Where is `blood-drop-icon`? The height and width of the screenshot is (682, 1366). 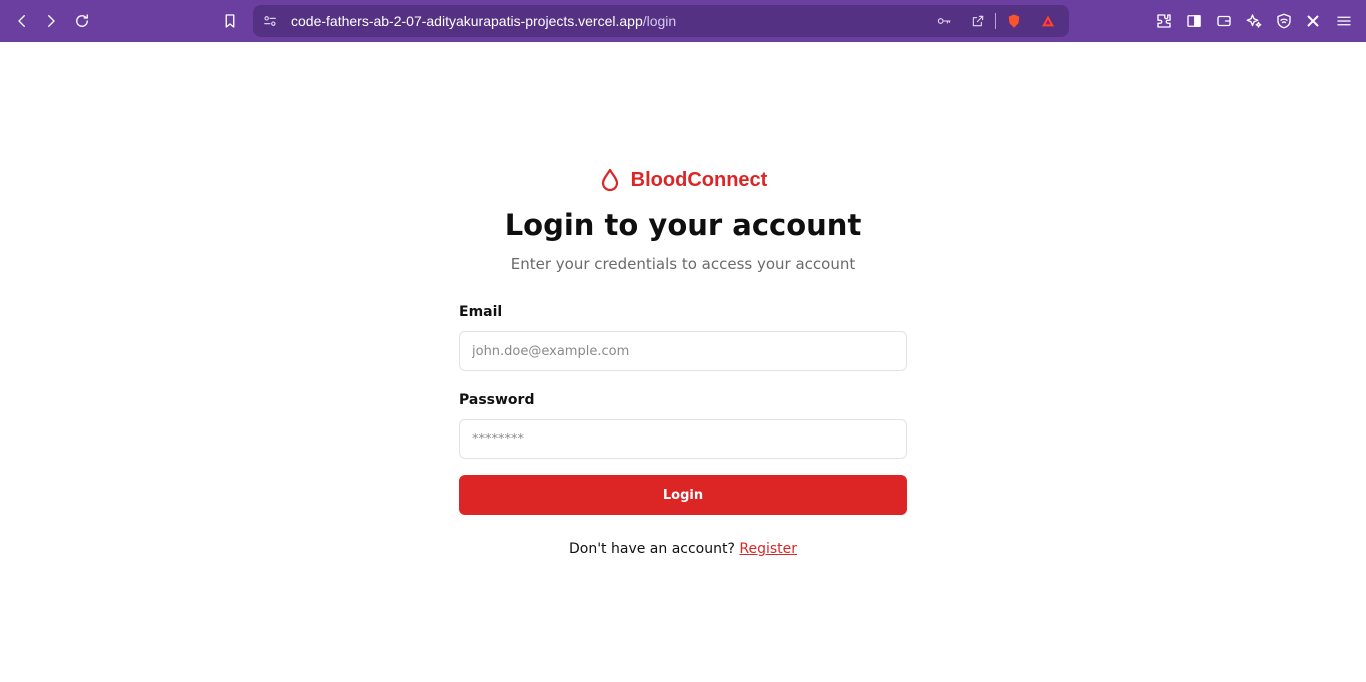
blood-drop-icon is located at coordinates (610, 180).